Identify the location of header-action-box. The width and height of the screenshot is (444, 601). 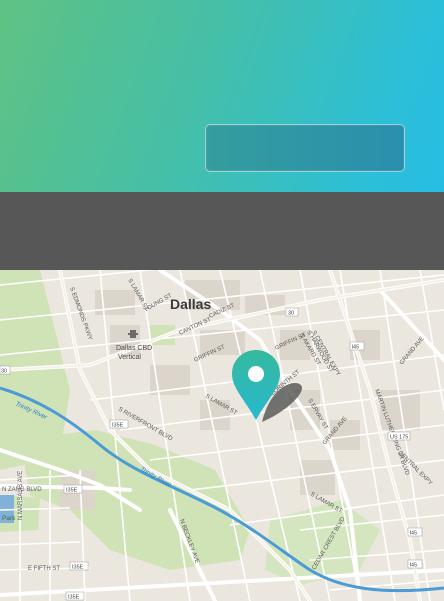
(305, 148).